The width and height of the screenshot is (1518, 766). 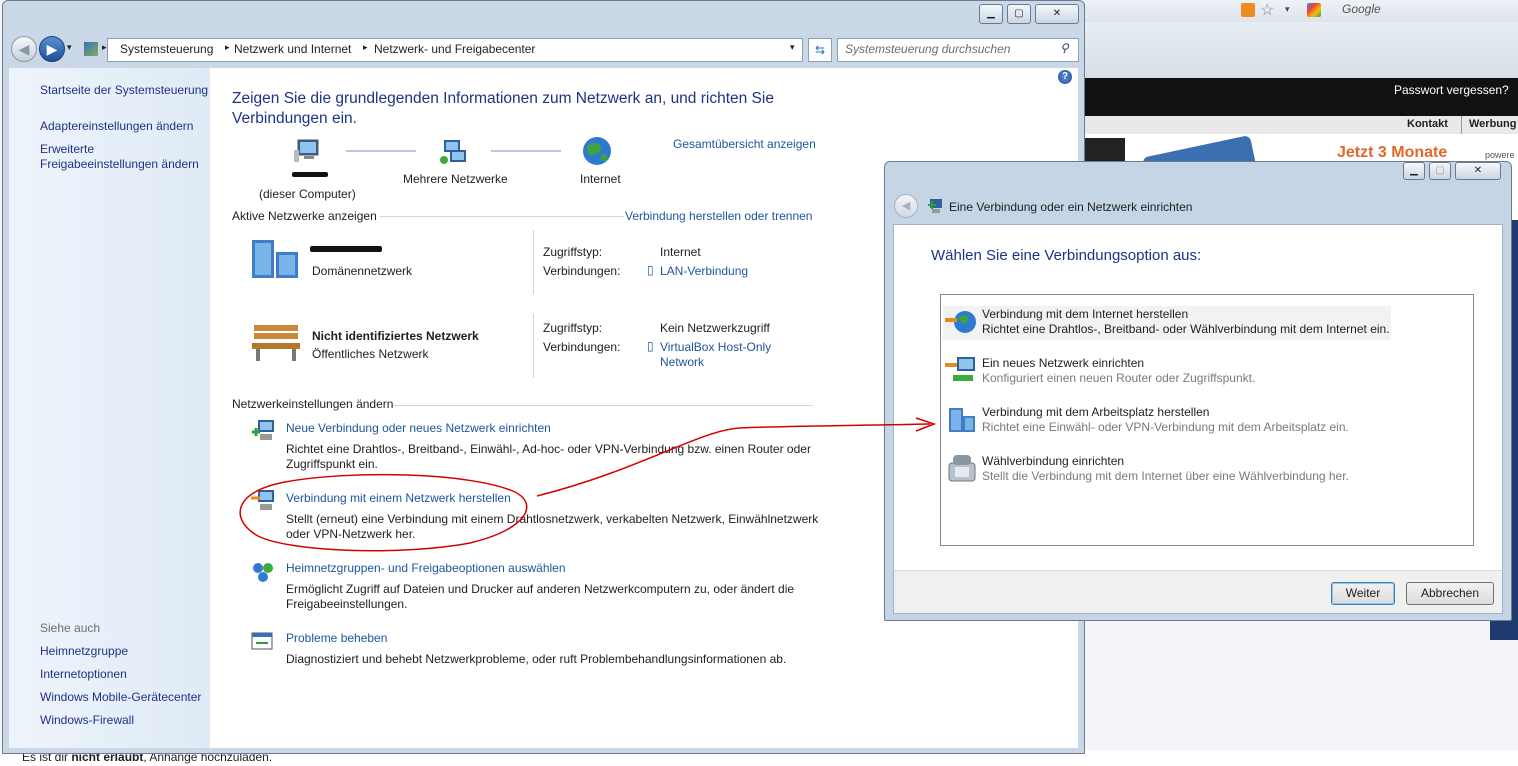 I want to click on annotation-arrow, so click(x=733, y=460).